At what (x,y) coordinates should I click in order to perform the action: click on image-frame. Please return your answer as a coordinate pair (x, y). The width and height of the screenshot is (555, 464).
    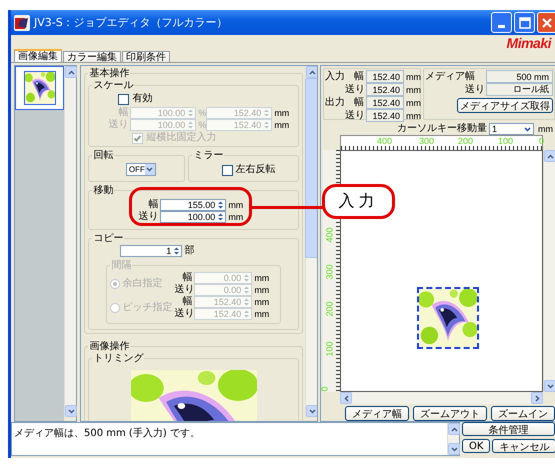
    Looking at the image, I should click on (448, 318).